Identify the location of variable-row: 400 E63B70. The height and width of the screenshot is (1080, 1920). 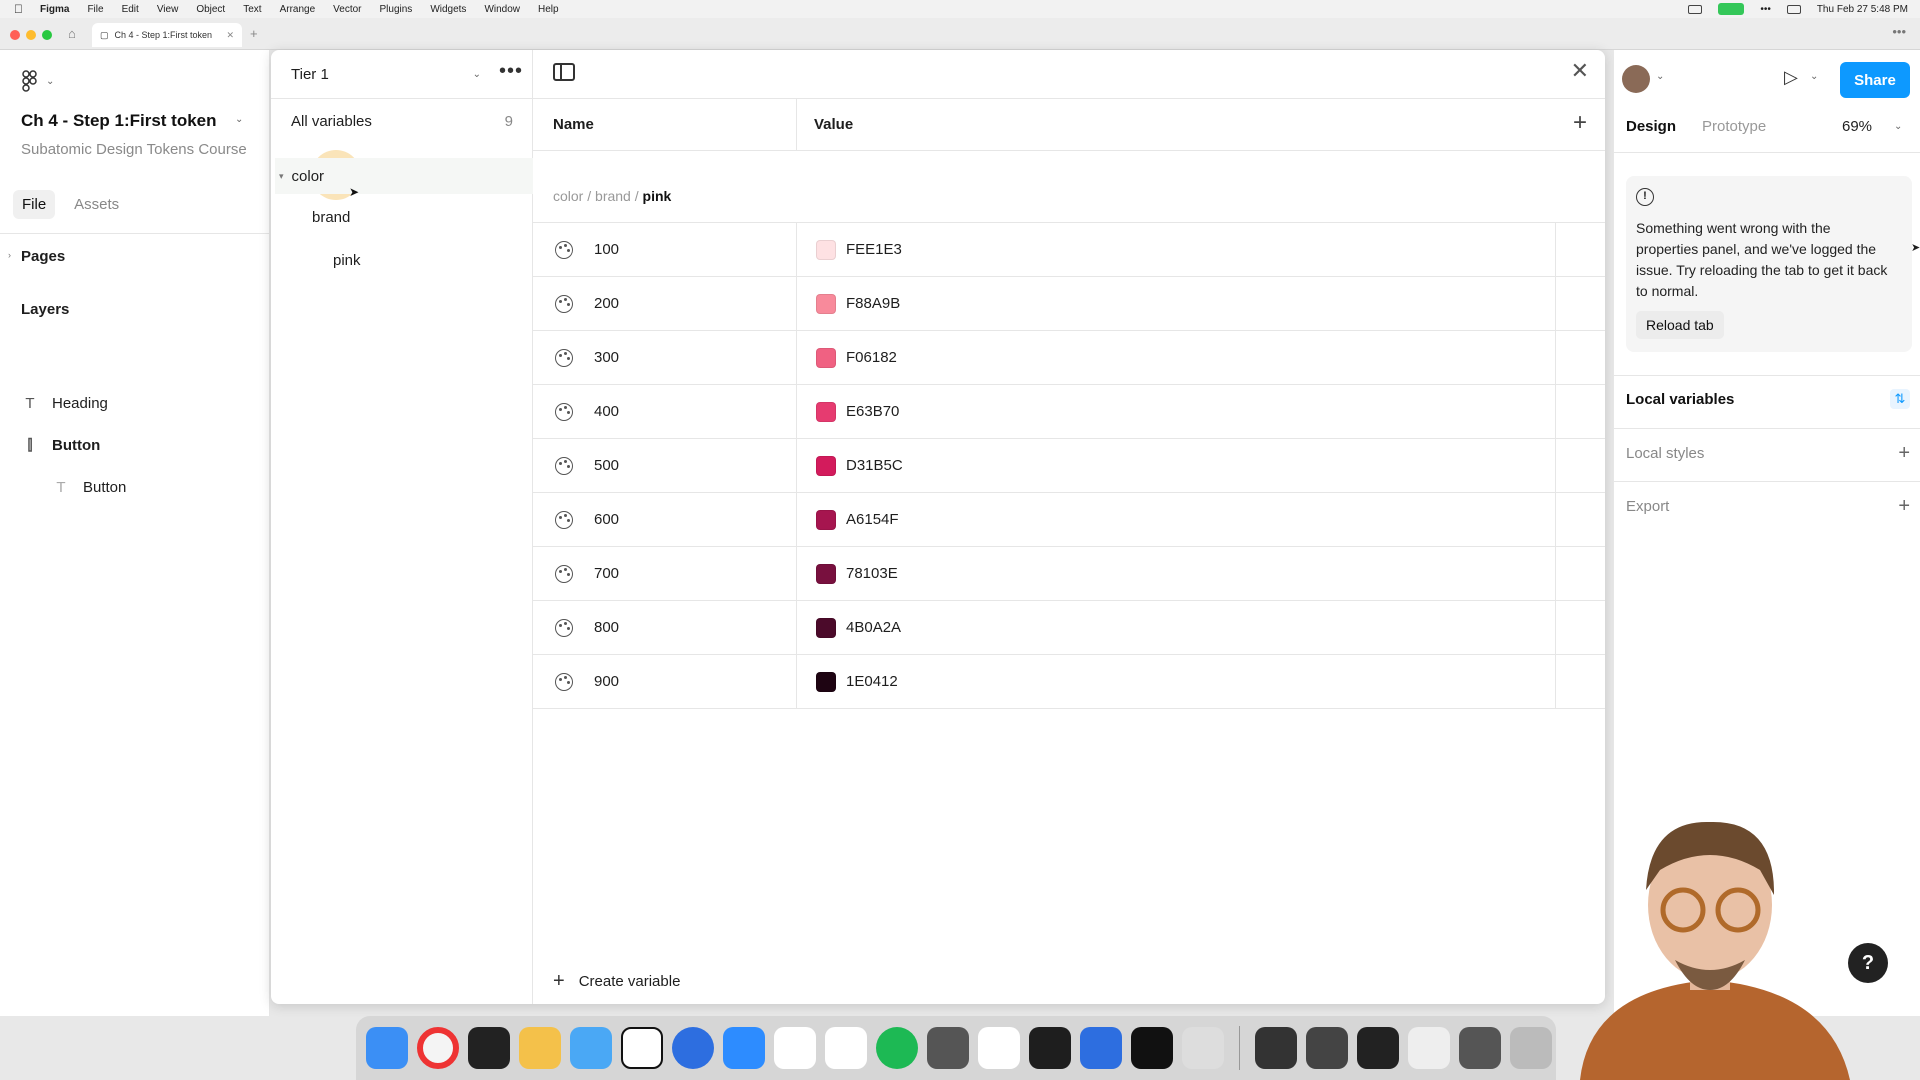
(1069, 412).